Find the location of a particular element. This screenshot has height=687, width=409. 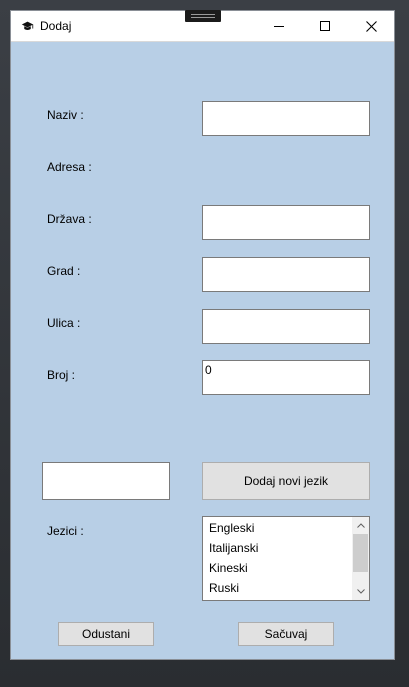

broj-label: Broj : is located at coordinates (61, 375).